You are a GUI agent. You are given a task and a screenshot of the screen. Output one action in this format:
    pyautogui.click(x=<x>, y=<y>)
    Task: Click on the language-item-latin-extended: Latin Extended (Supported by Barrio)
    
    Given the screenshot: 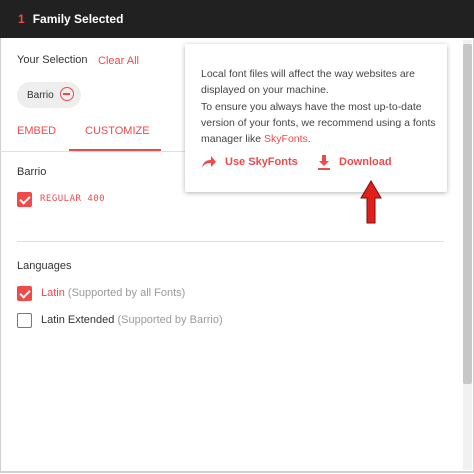 What is the action you would take?
    pyautogui.click(x=132, y=320)
    